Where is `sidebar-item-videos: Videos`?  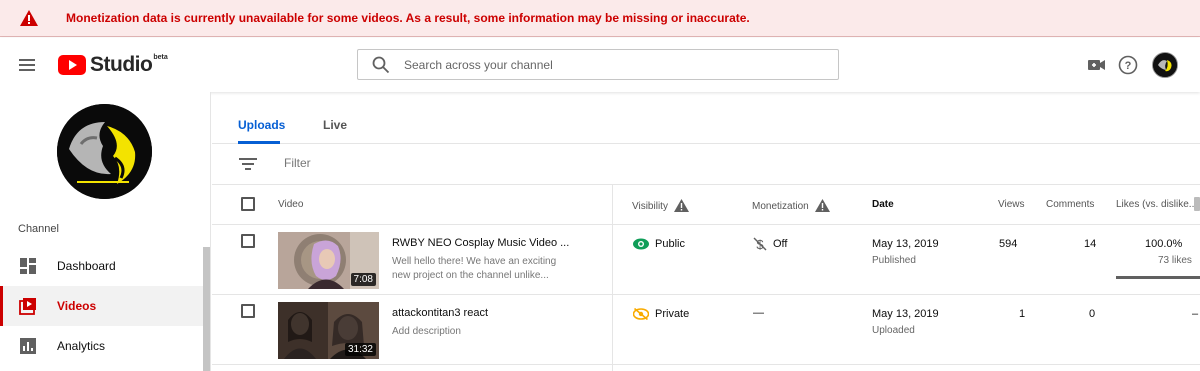 sidebar-item-videos: Videos is located at coordinates (101, 306).